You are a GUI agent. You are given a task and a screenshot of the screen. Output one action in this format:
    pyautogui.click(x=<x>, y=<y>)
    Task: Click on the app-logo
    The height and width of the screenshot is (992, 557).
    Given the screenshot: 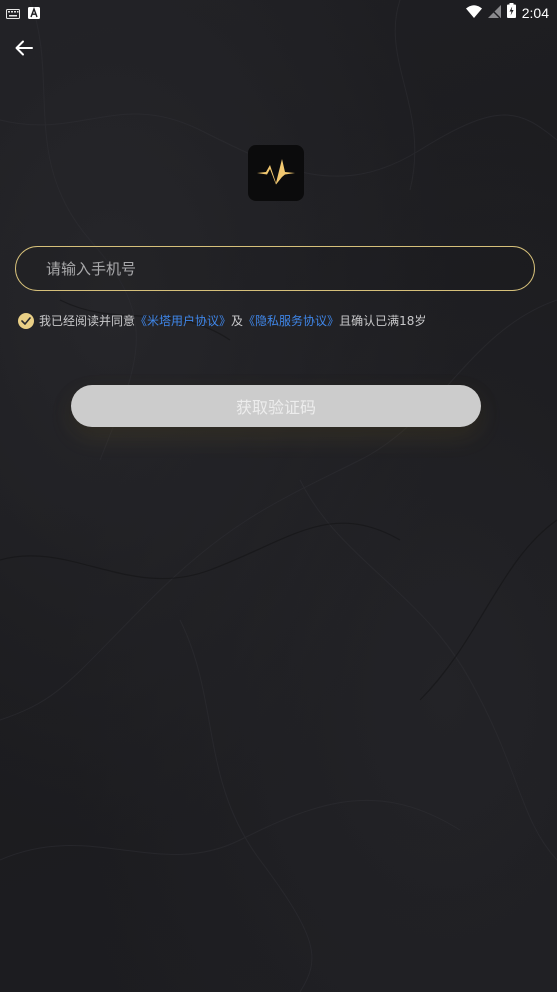 What is the action you would take?
    pyautogui.click(x=276, y=173)
    